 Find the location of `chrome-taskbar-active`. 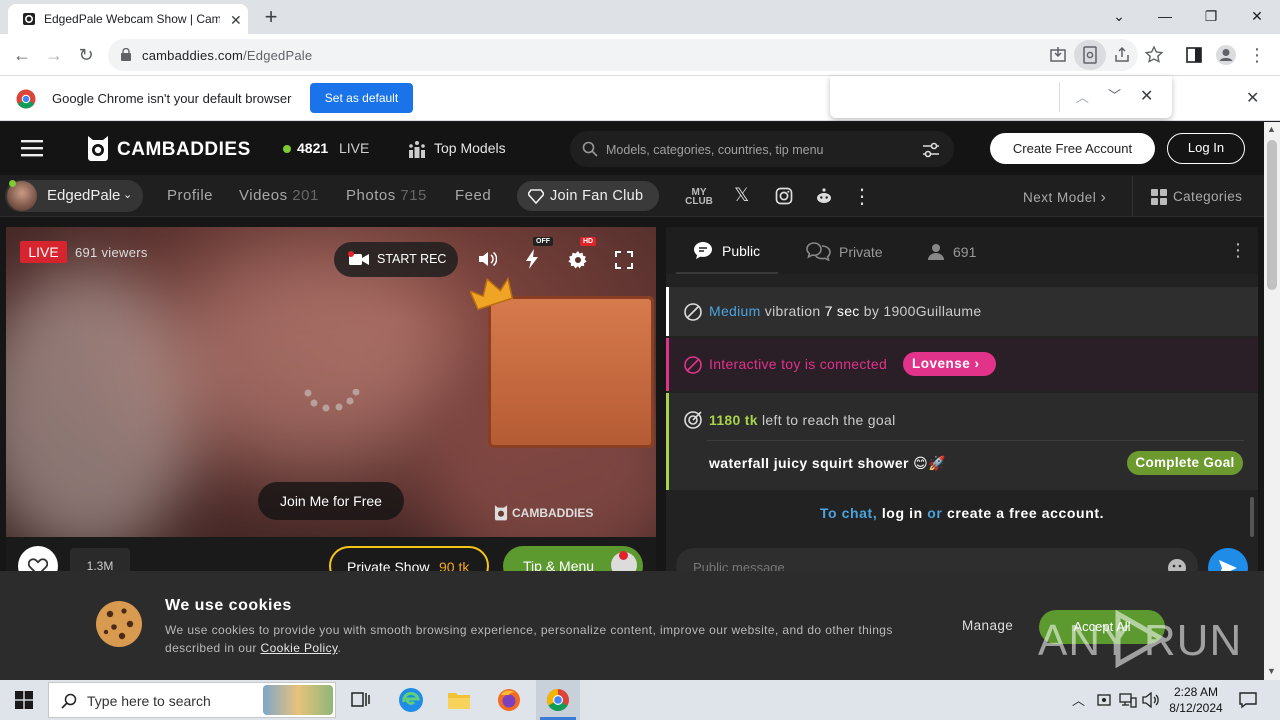

chrome-taskbar-active is located at coordinates (558, 700).